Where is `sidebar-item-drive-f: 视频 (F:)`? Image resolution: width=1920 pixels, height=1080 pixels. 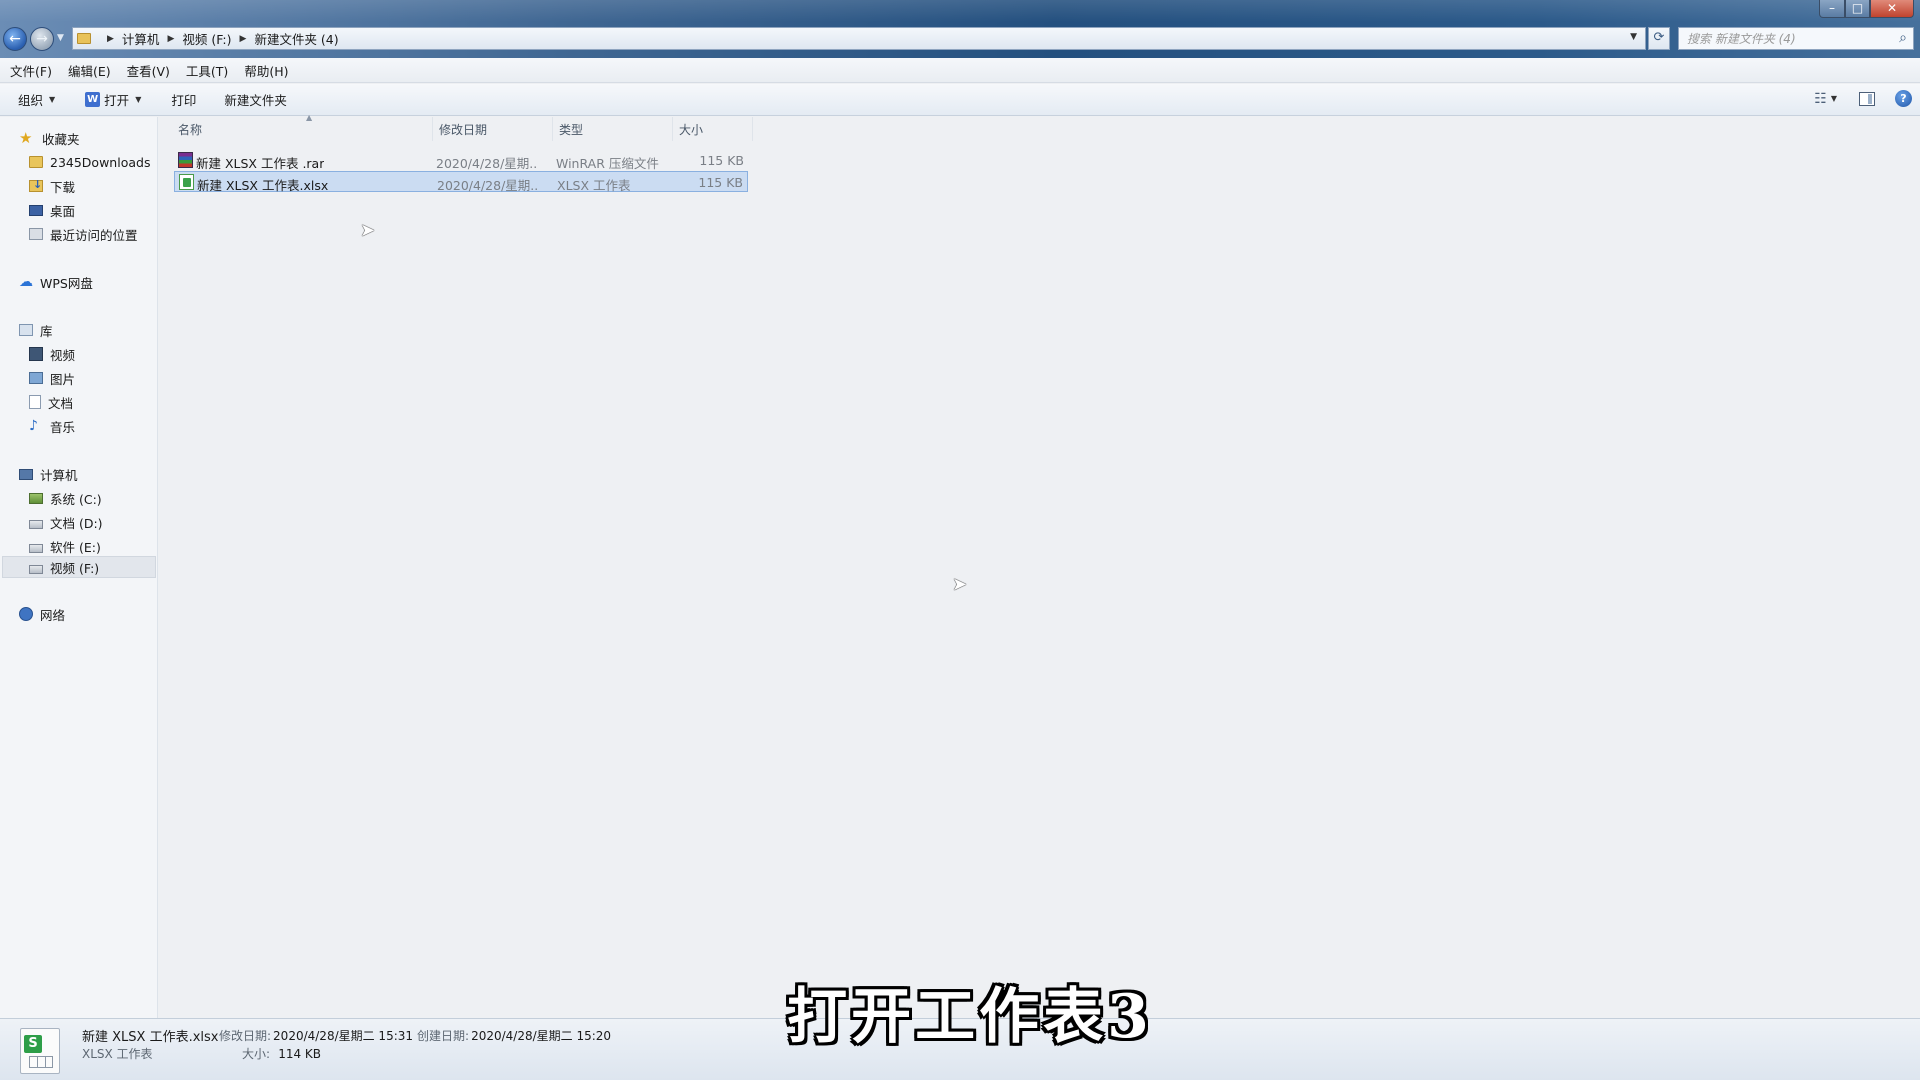
sidebar-item-drive-f: 视频 (F:) is located at coordinates (79, 567).